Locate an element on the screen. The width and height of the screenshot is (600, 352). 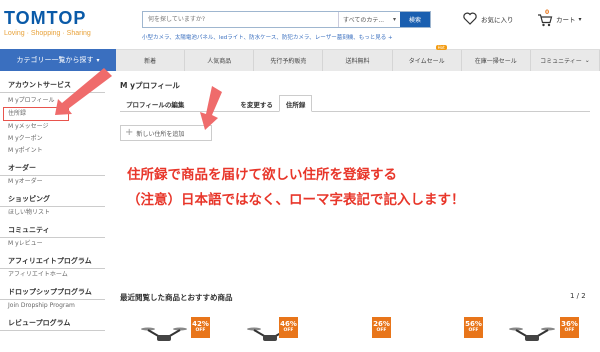
annotation-line-2: （注意）日本語ではなく、ローマ字表記で記入します！ is located at coordinates (296, 200).